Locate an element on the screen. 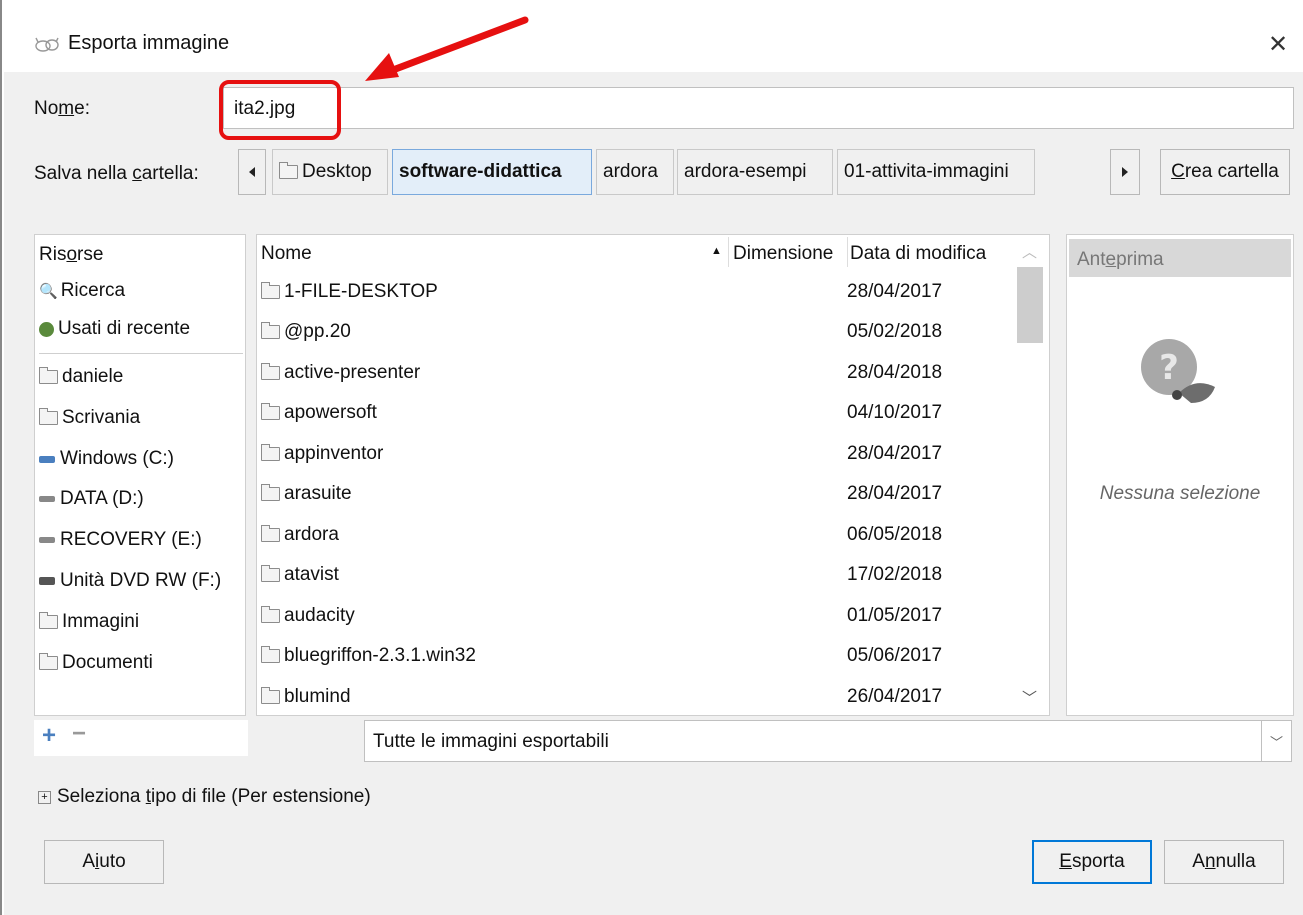 This screenshot has width=1303, height=915. file-row-name: audacity is located at coordinates (308, 616).